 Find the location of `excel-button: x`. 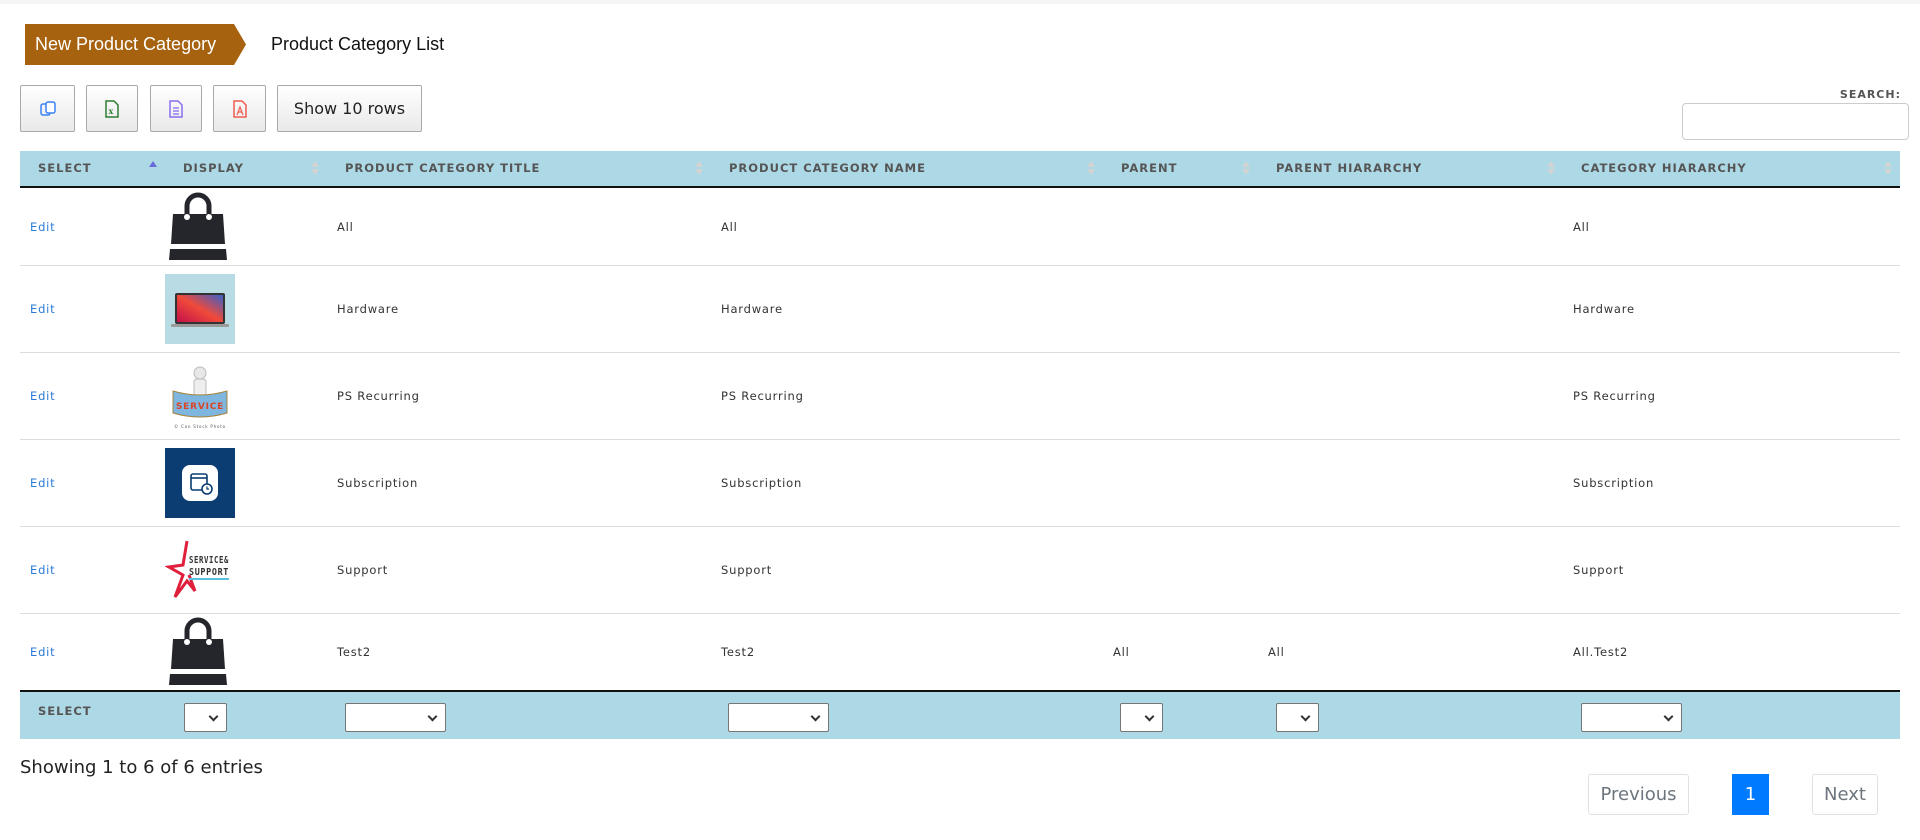

excel-button: x is located at coordinates (112, 108).